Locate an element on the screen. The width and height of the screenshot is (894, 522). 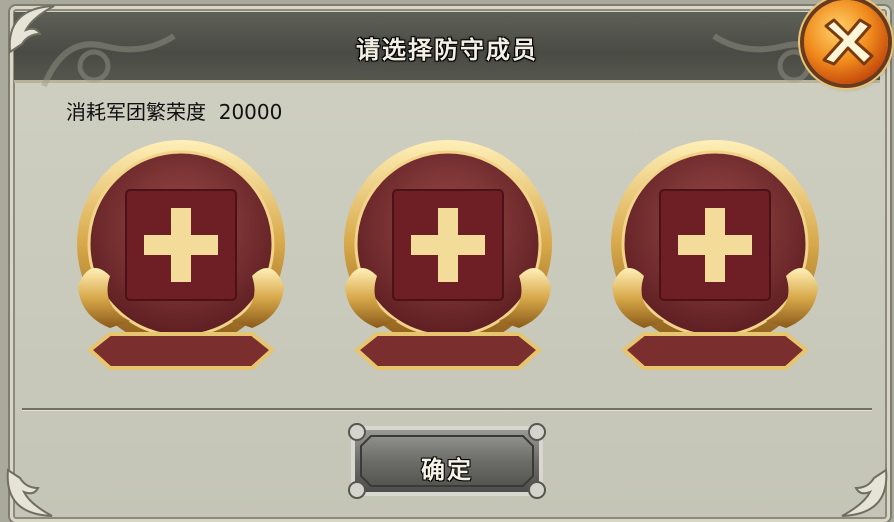
close-button is located at coordinates (846, 42).